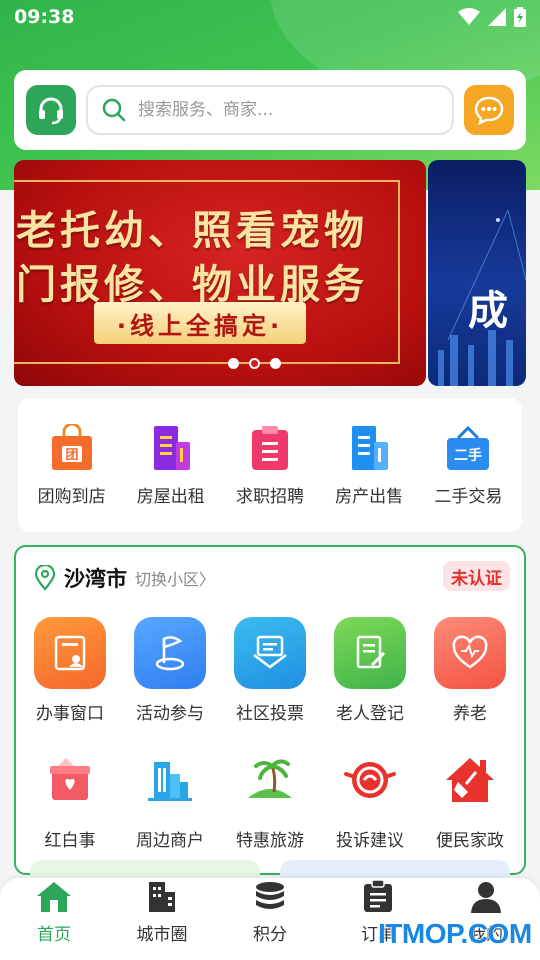 The image size is (540, 960). What do you see at coordinates (270, 895) in the screenshot?
I see `coins-icon` at bounding box center [270, 895].